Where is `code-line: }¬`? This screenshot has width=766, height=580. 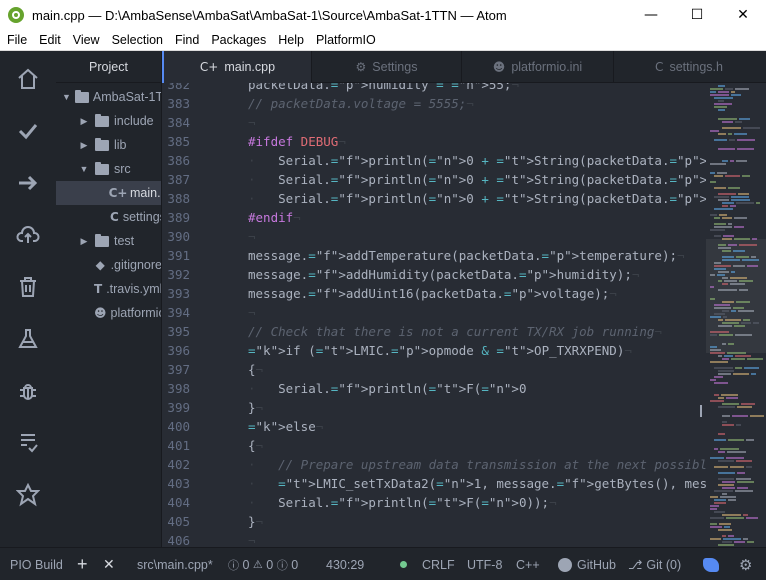
code-line: }¬ is located at coordinates (255, 407).